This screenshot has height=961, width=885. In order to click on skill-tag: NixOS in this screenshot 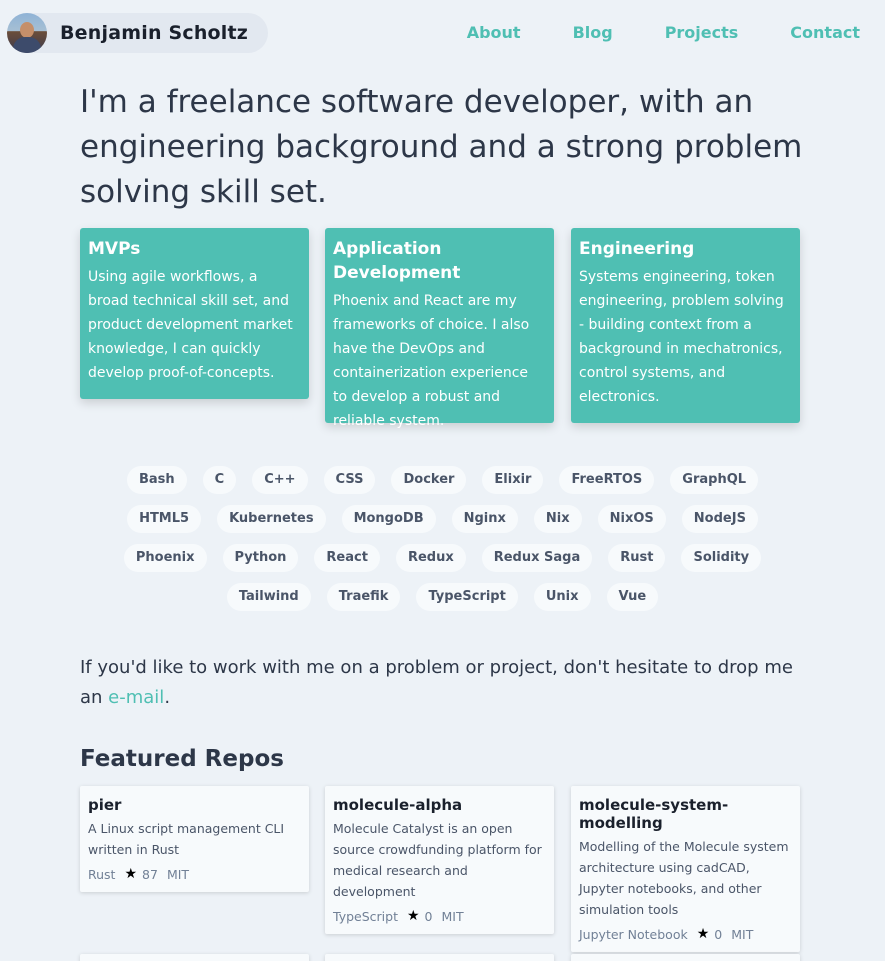, I will do `click(631, 519)`.